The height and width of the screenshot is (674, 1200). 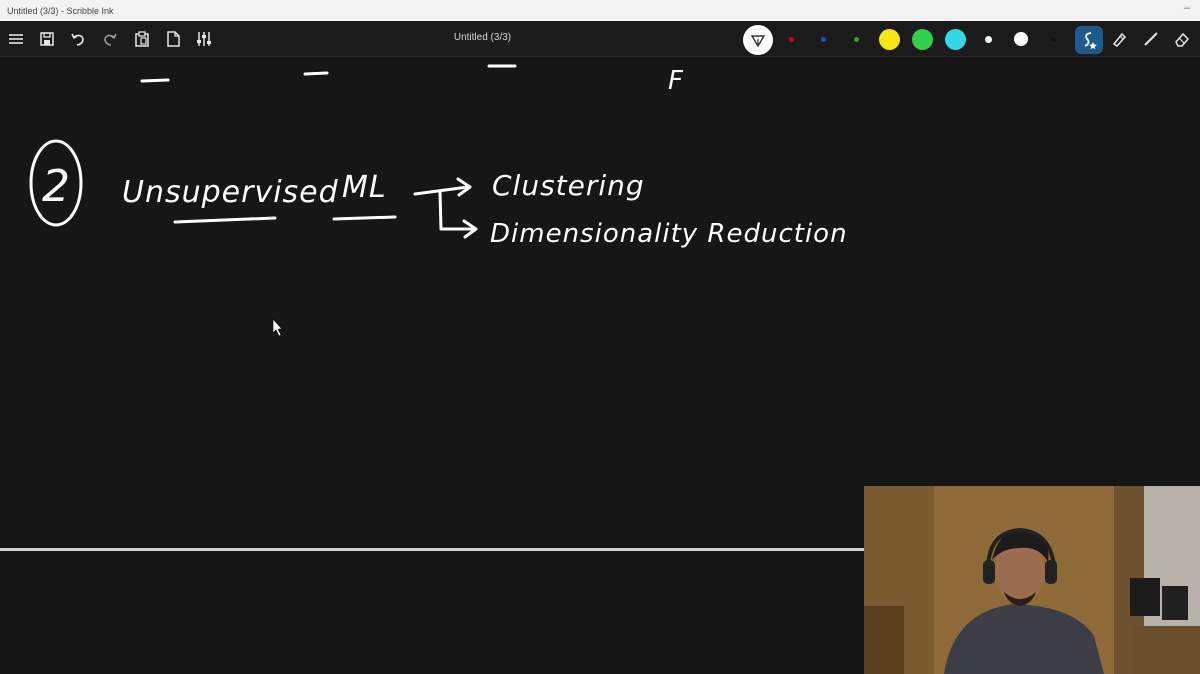 I want to click on pen-nib-icon, so click(x=758, y=40).